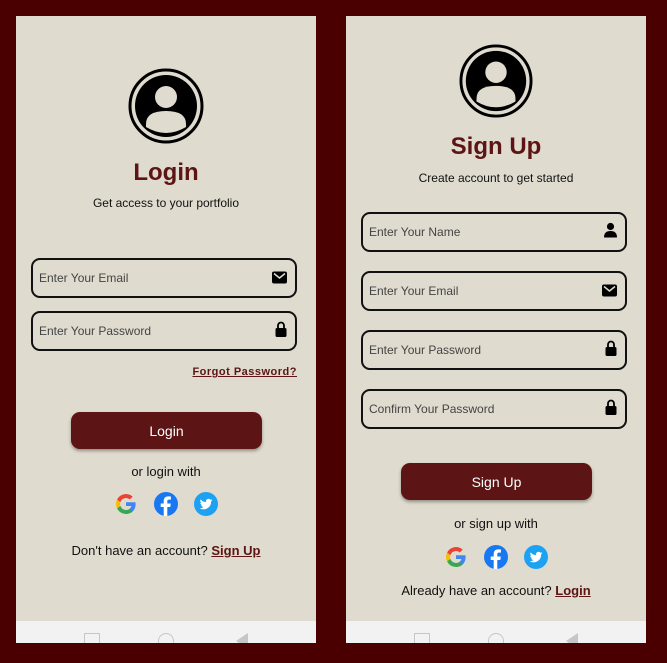  I want to click on name-input, so click(479, 232).